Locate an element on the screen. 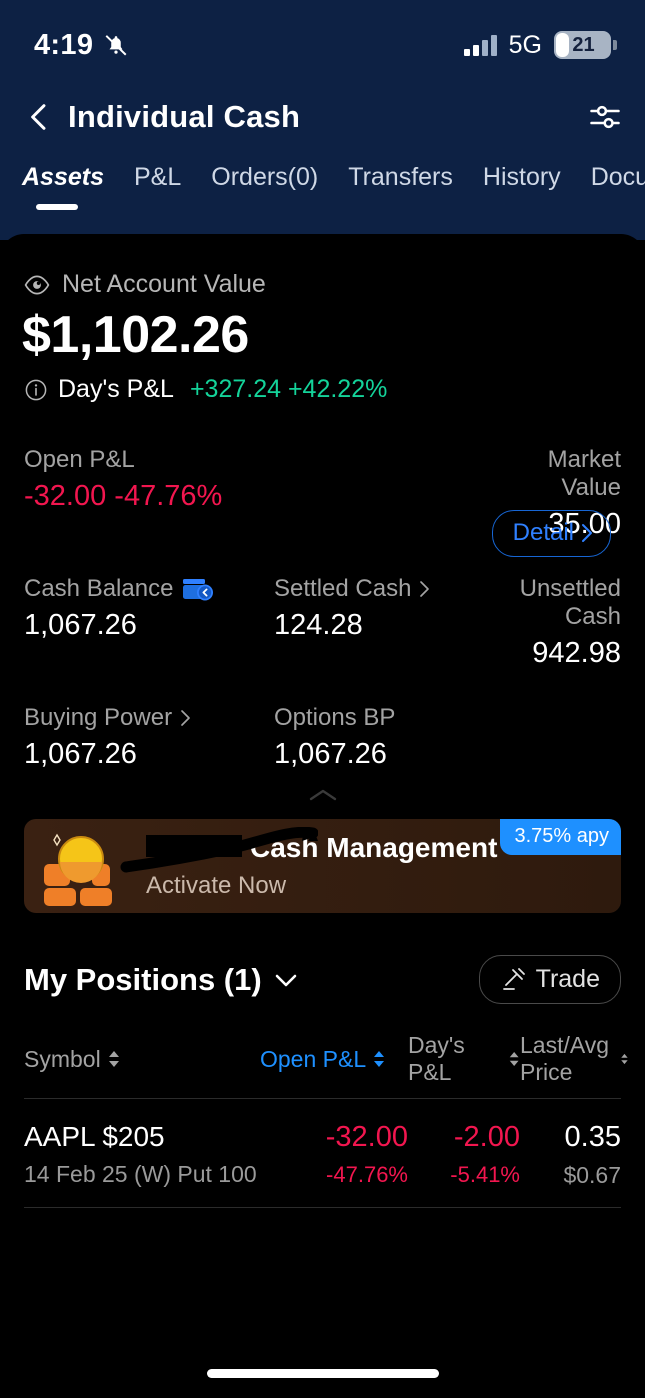 This screenshot has width=645, height=1398. banner-title: Cash Management is located at coordinates (374, 847).